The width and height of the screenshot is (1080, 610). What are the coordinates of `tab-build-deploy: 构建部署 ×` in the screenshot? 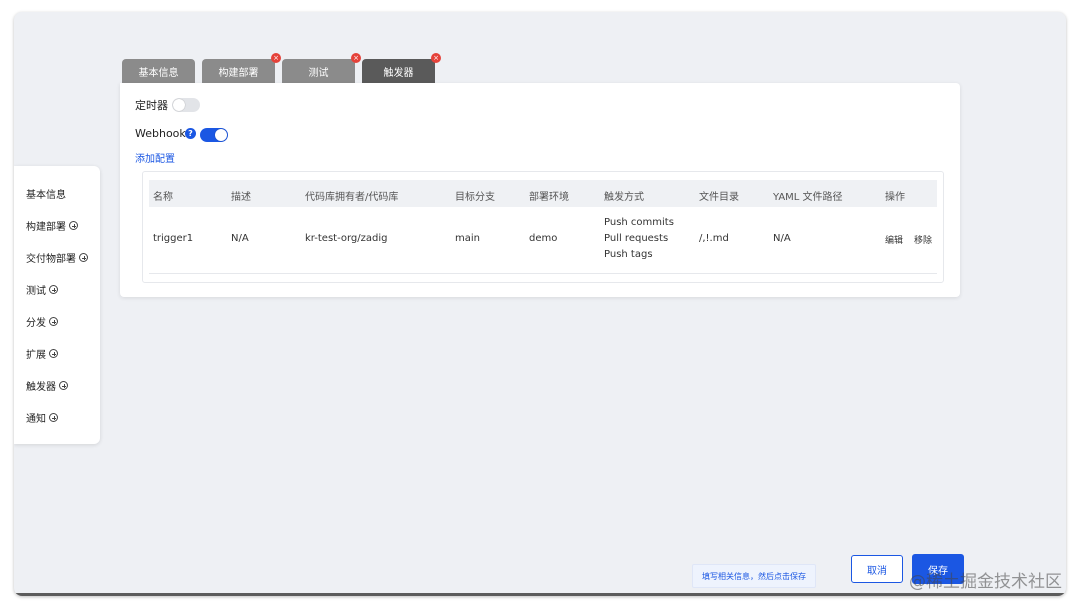 It's located at (241, 68).